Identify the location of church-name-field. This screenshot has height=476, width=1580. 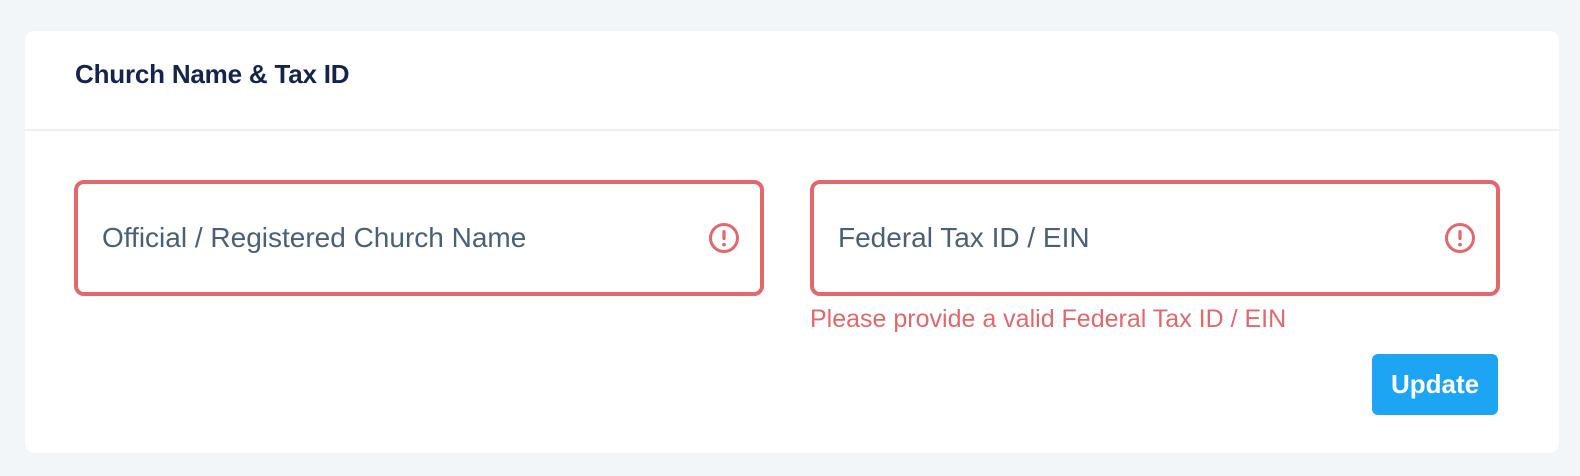
(419, 238).